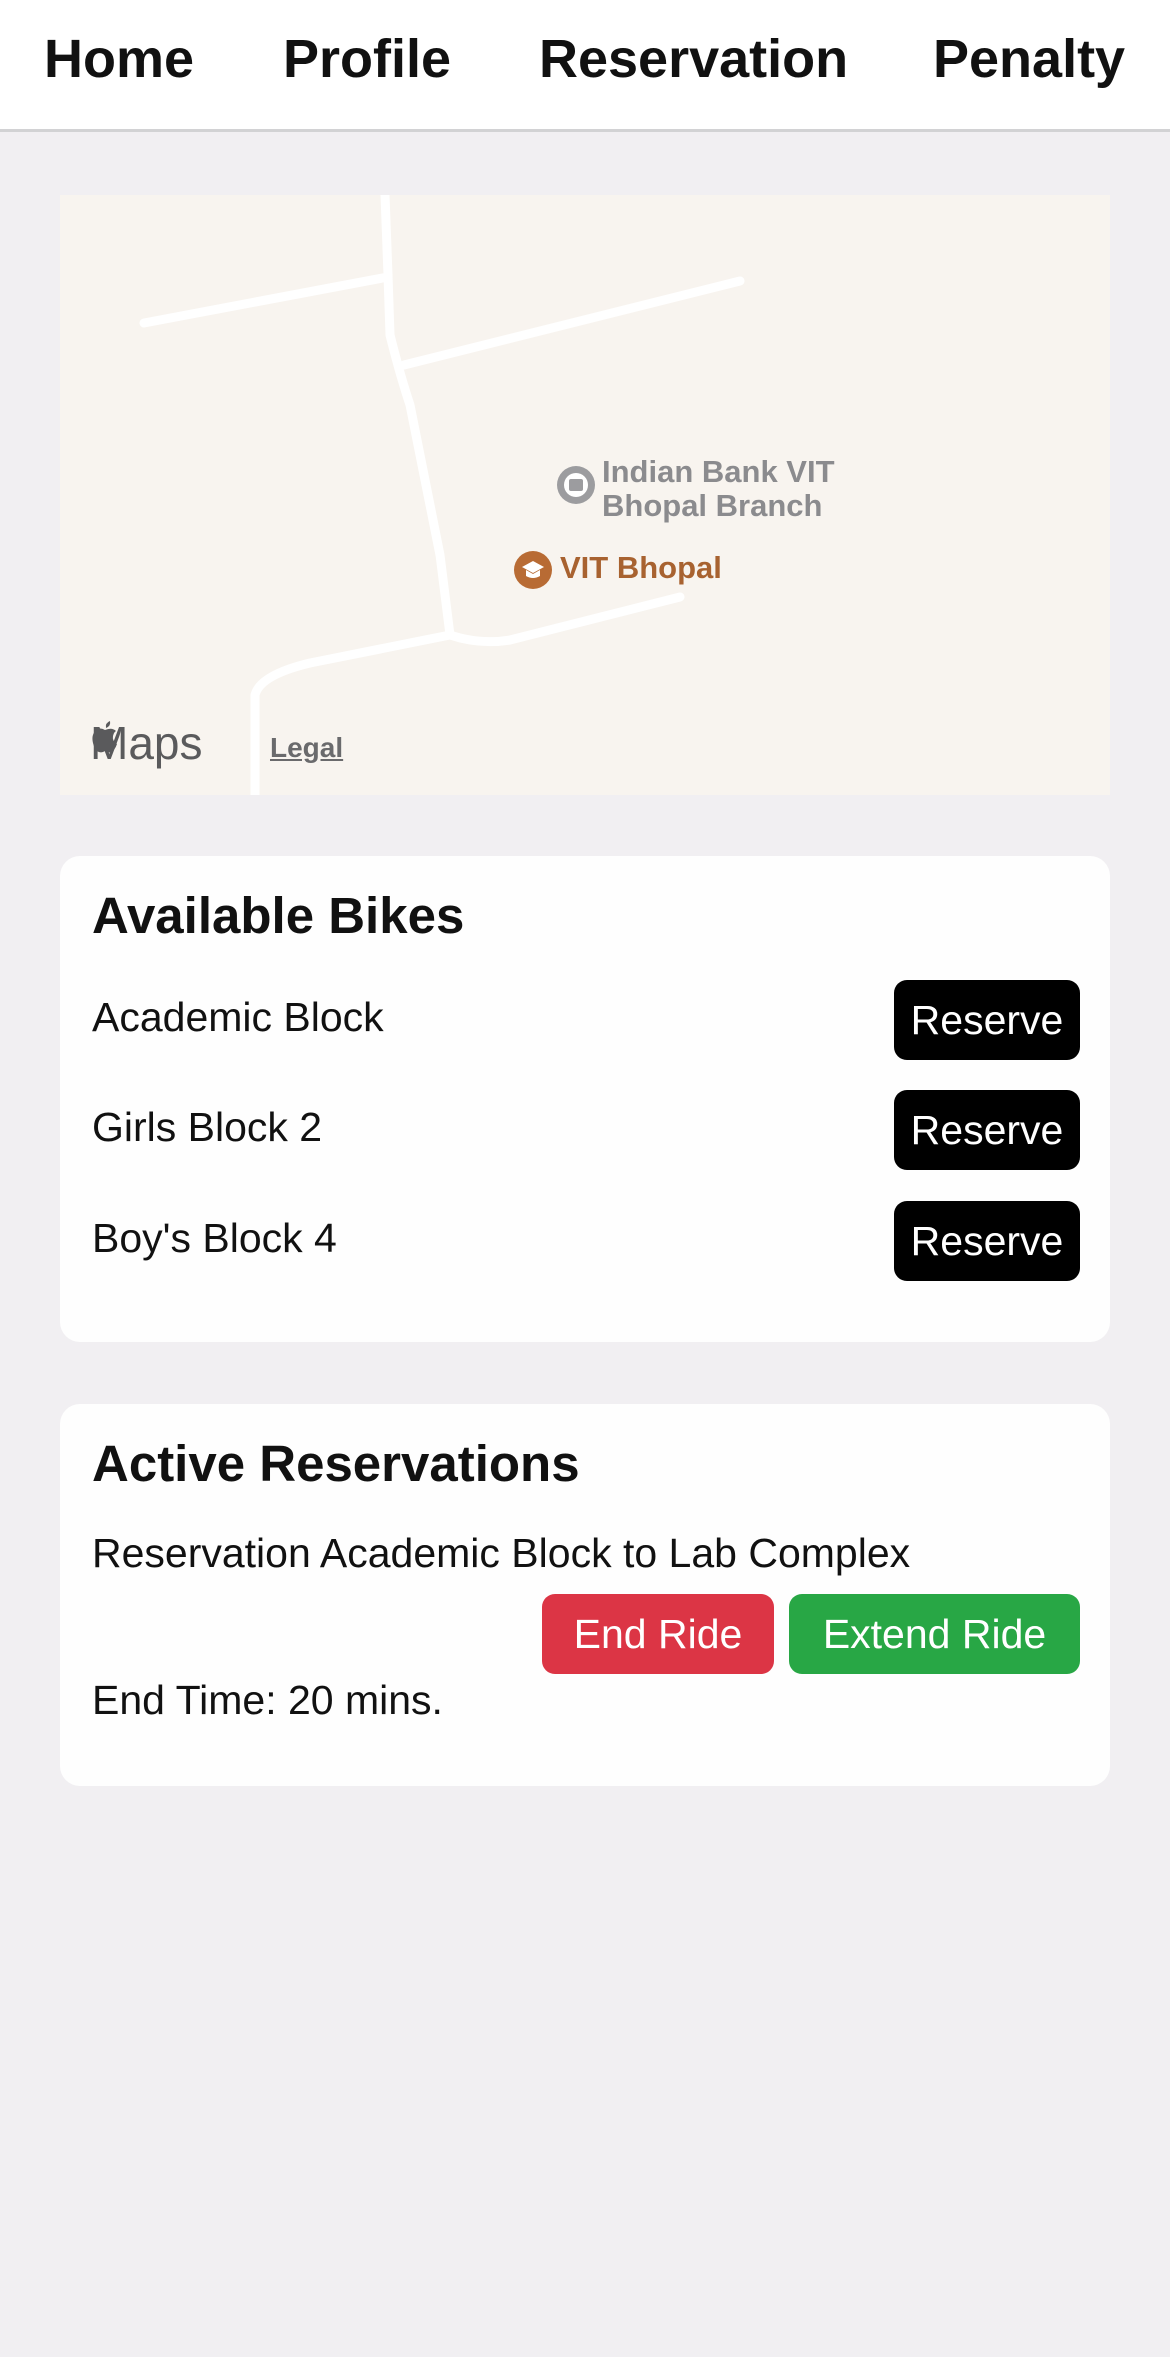  What do you see at coordinates (576, 485) in the screenshot?
I see `bank-icon` at bounding box center [576, 485].